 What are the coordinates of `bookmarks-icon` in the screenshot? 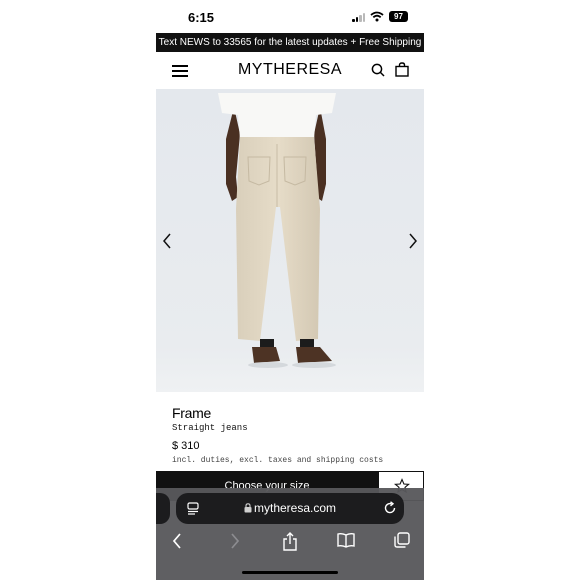 It's located at (346, 540).